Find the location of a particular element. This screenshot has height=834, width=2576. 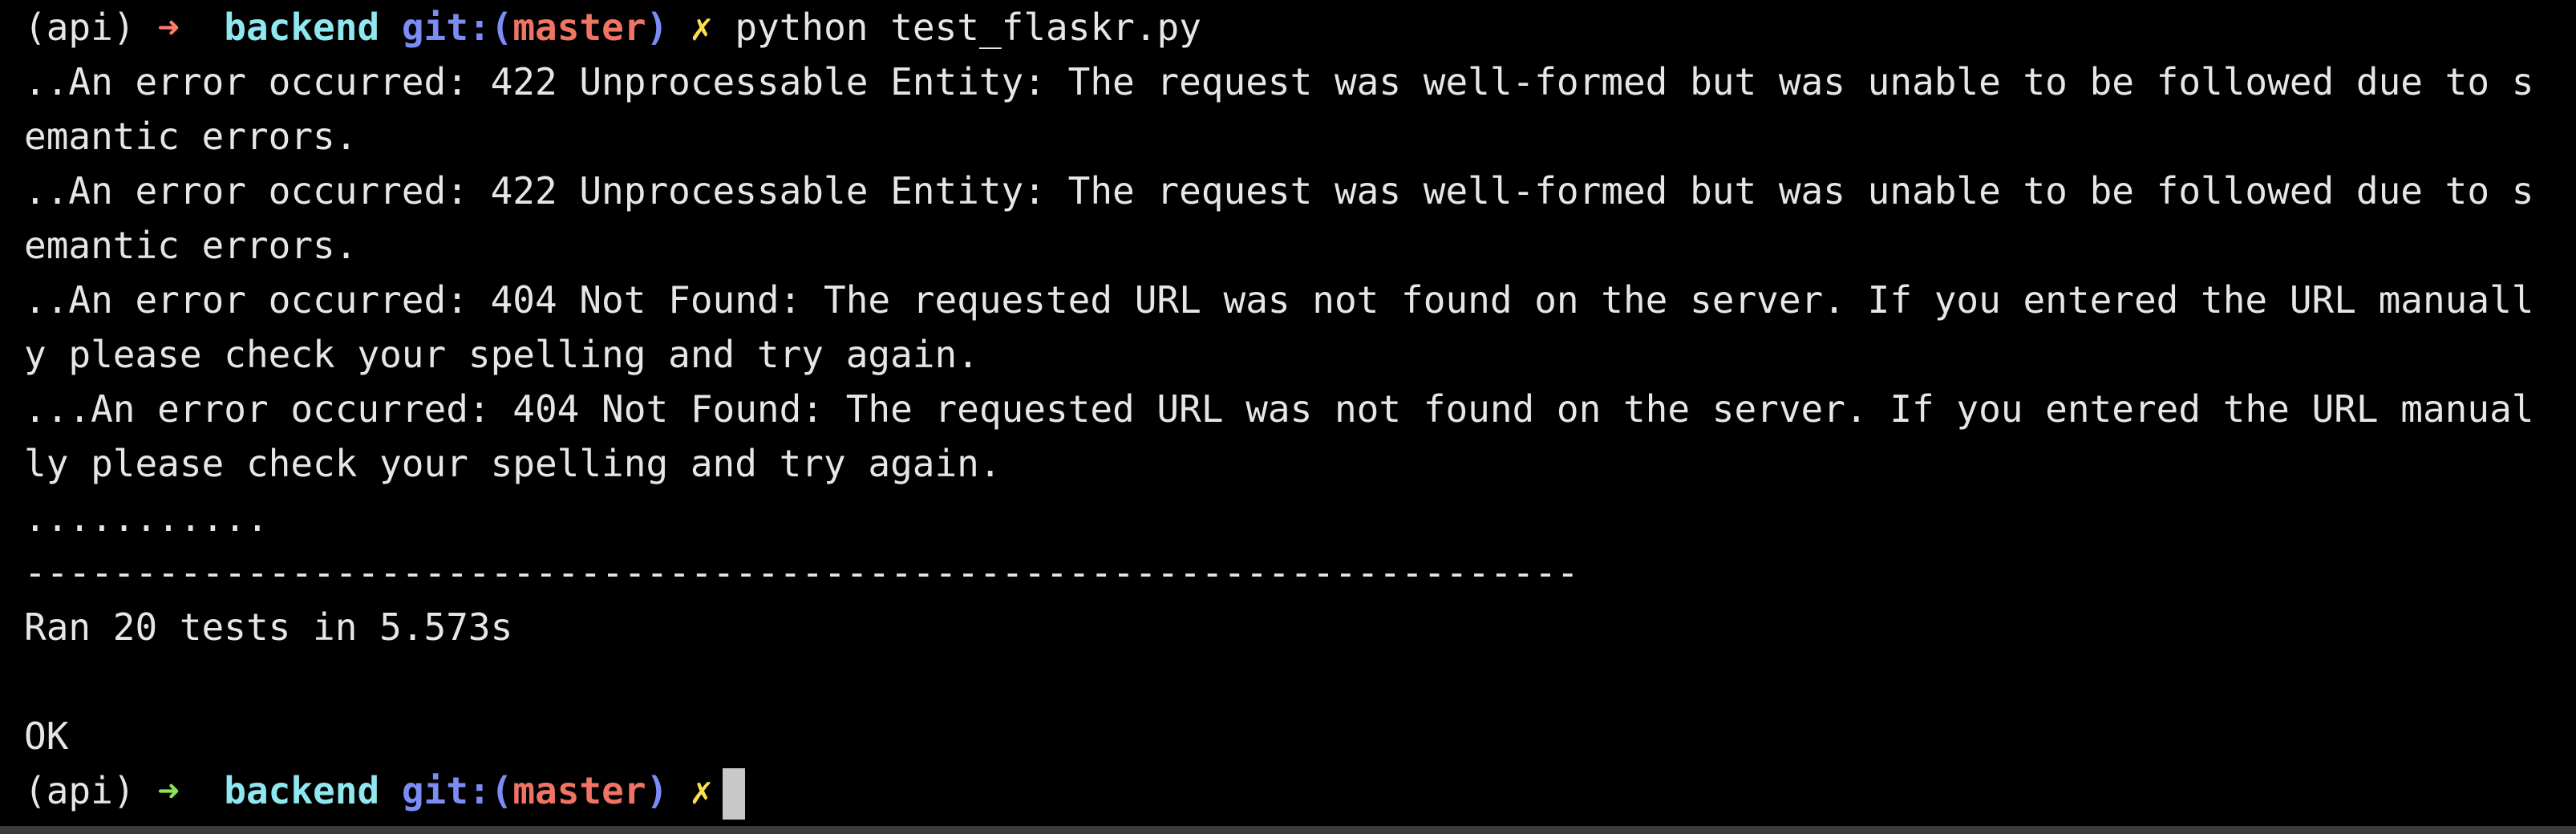

text-cursor is located at coordinates (733, 793).